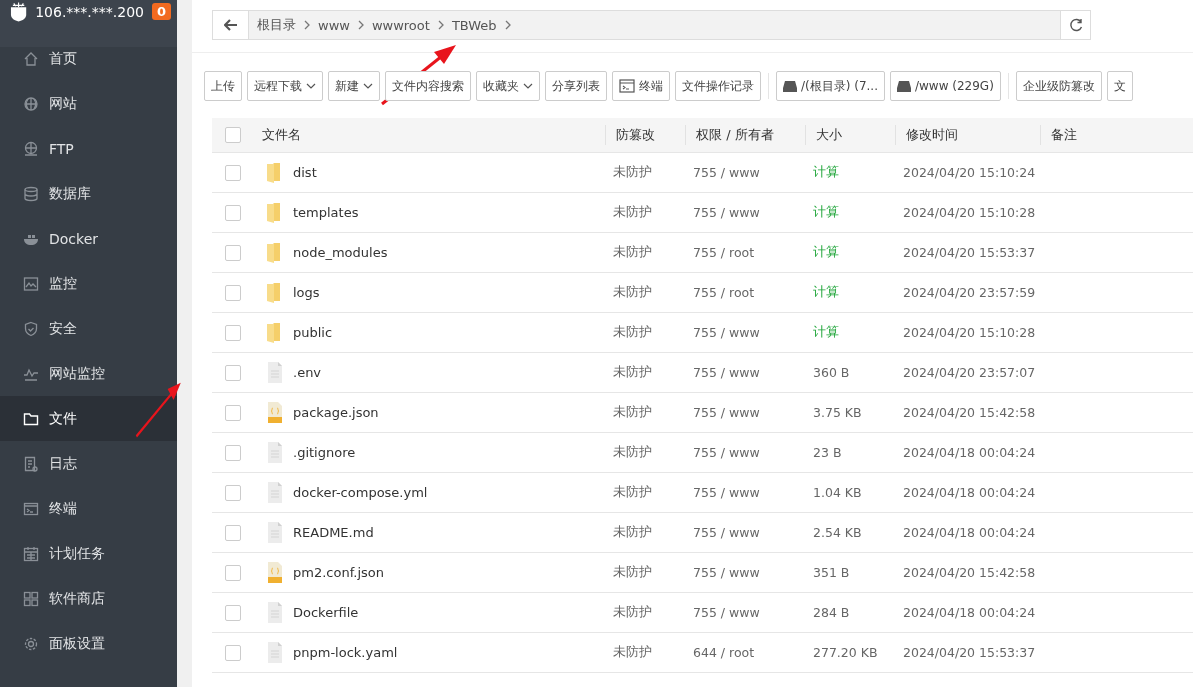 The width and height of the screenshot is (1193, 687). Describe the element at coordinates (88, 553) in the screenshot. I see `sidebar-item: 计划任务` at that location.